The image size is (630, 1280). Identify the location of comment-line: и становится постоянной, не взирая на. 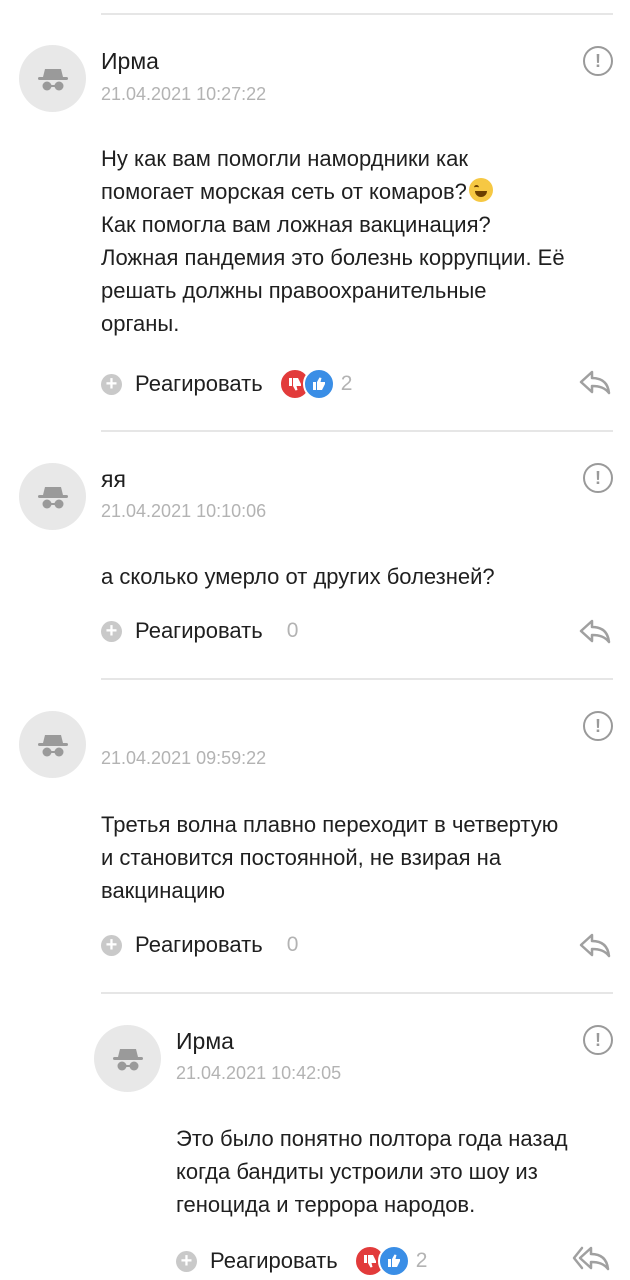
(301, 857).